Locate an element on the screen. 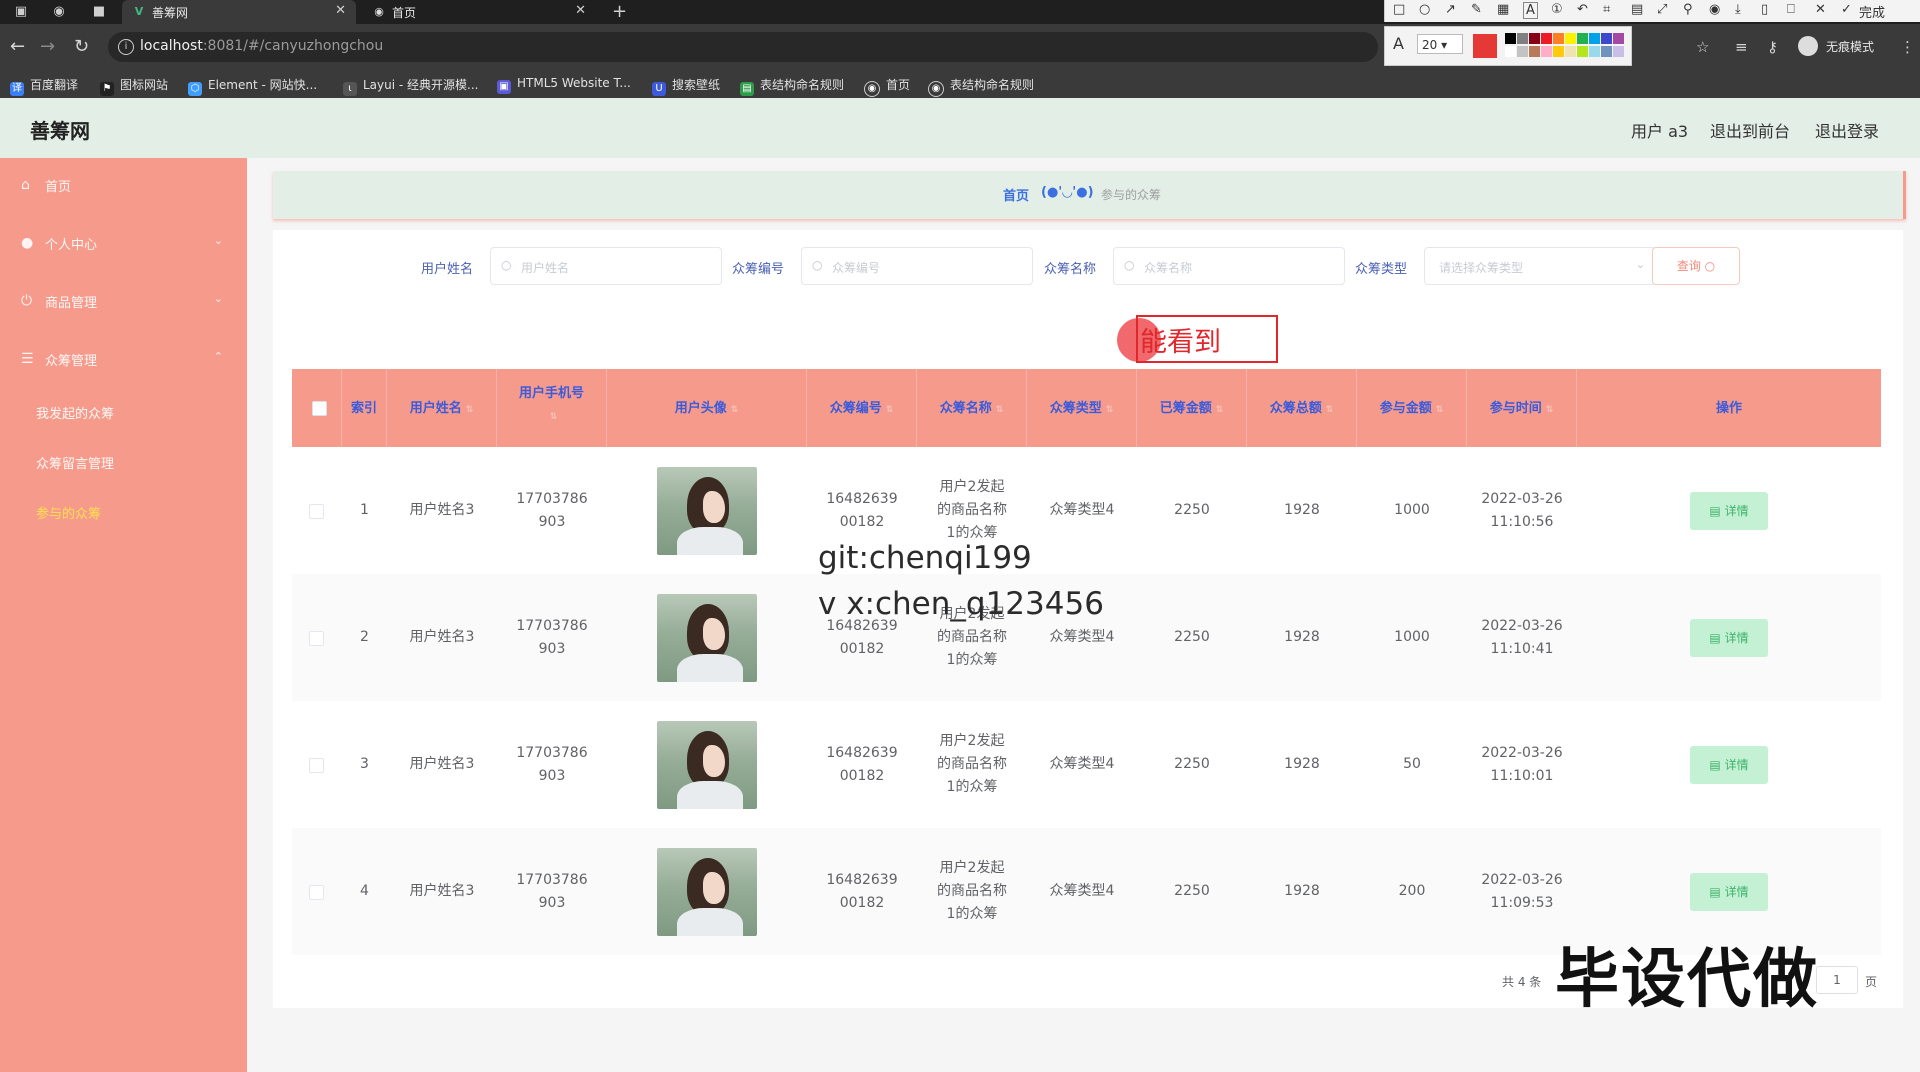  header-select-all is located at coordinates (317, 408).